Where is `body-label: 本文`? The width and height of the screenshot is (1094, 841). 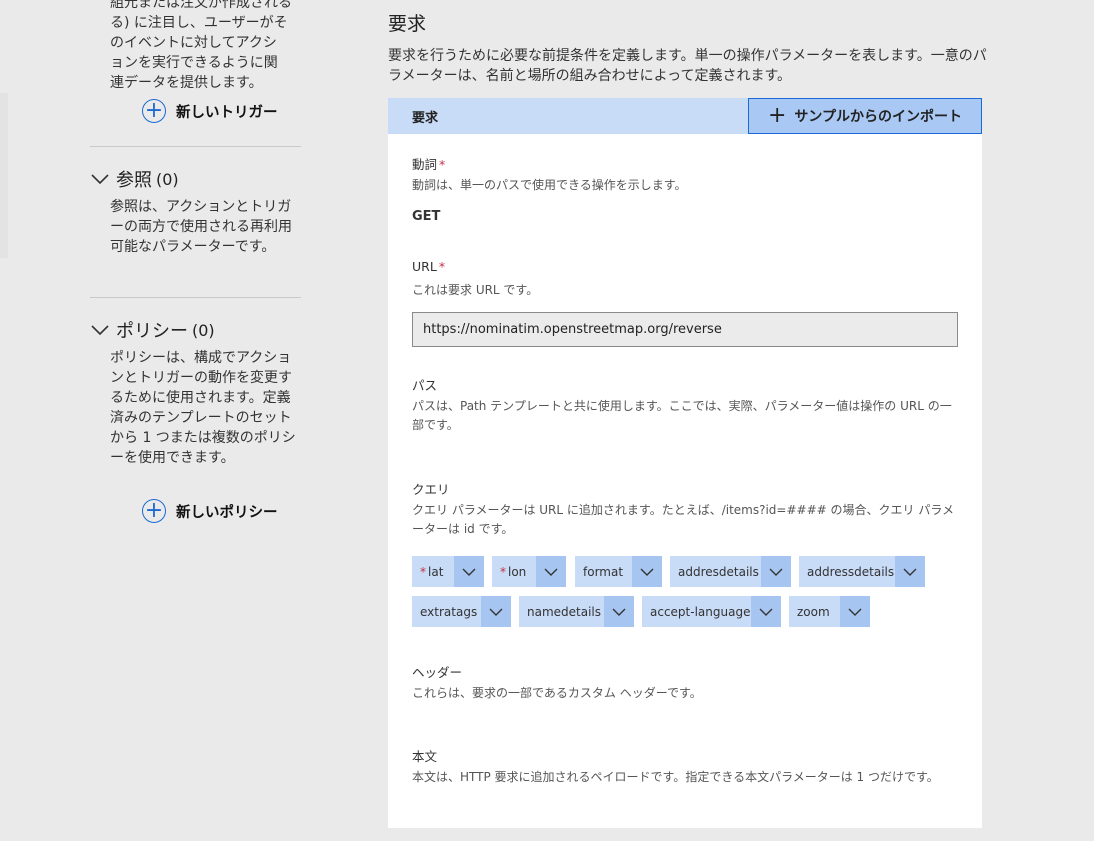
body-label: 本文 is located at coordinates (425, 756).